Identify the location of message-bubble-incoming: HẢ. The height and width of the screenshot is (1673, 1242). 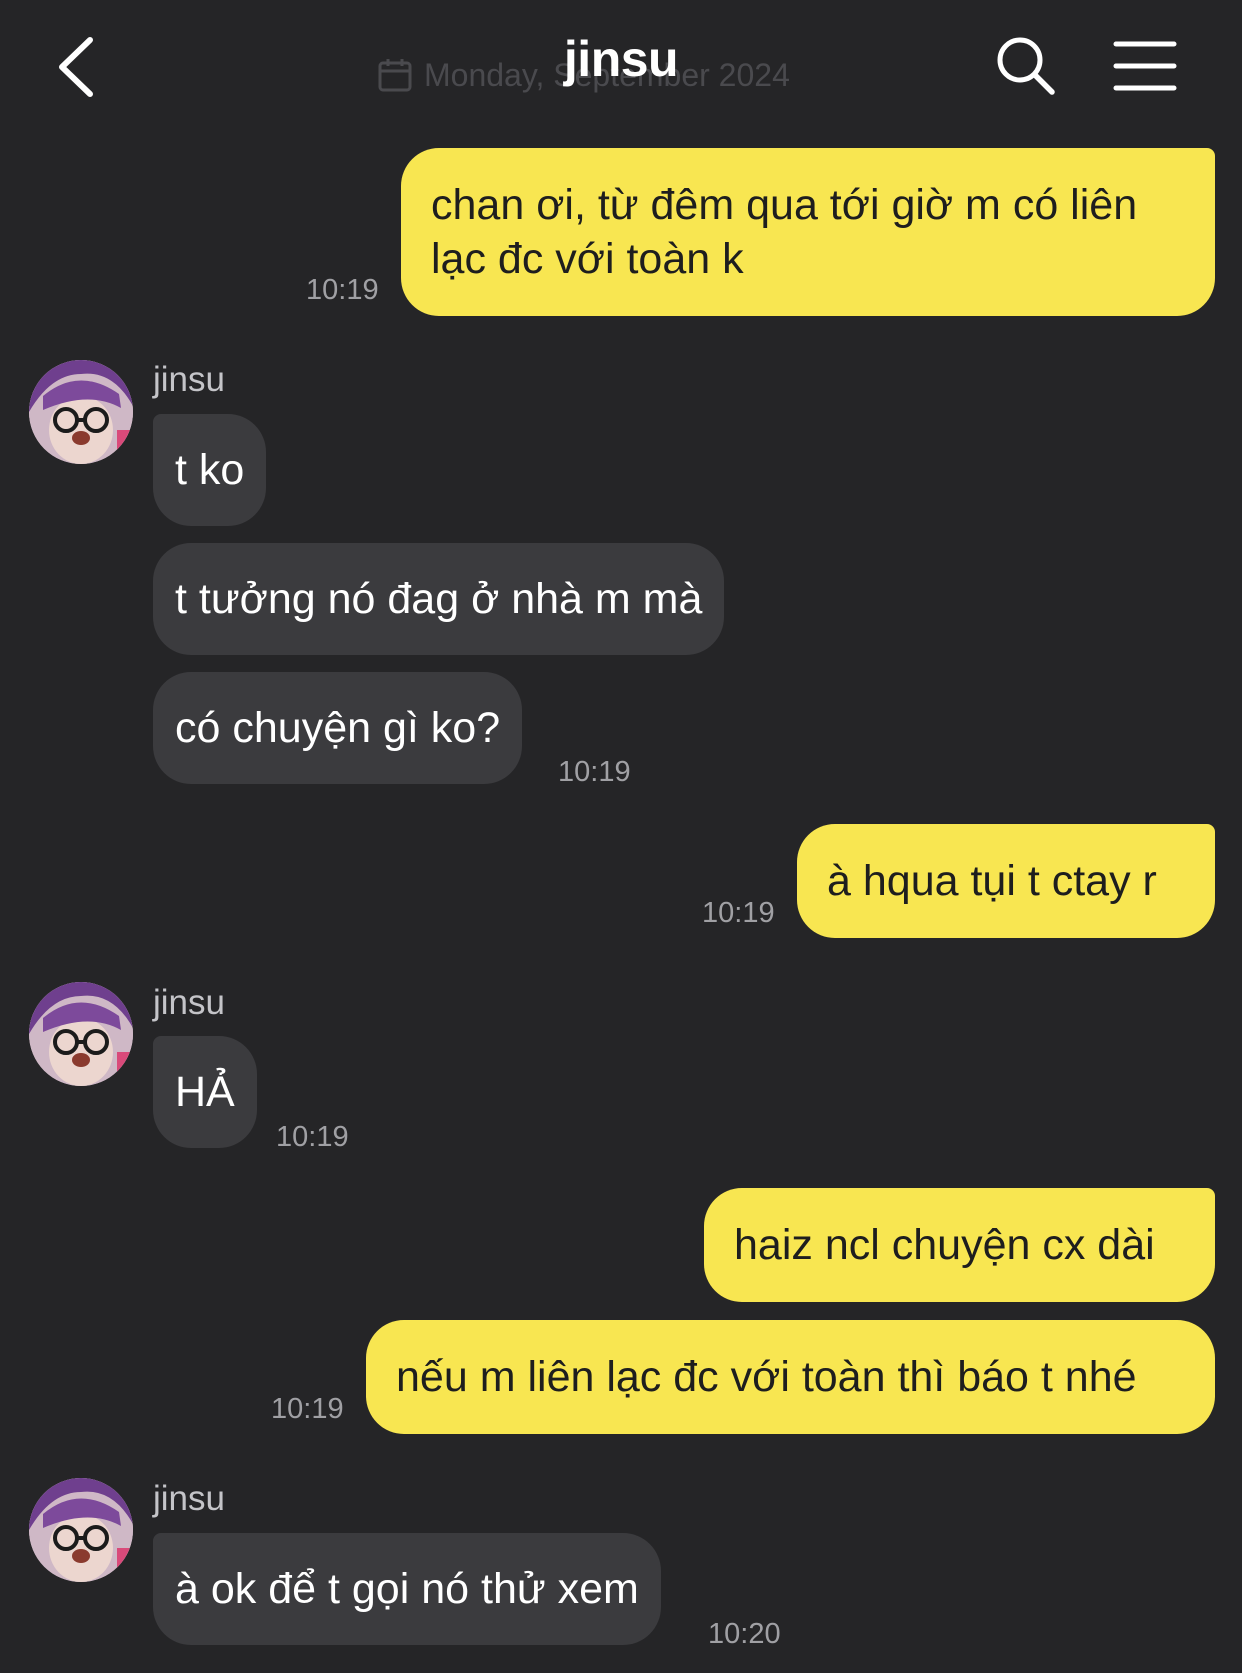
(205, 1092).